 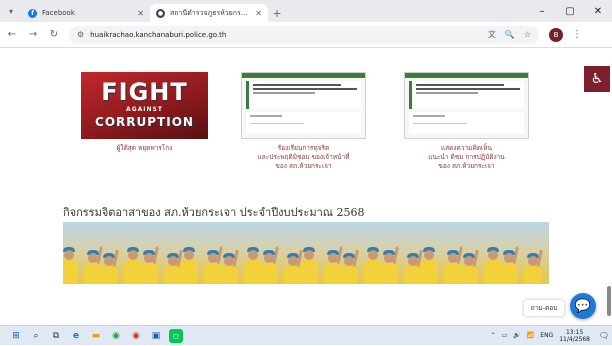 I want to click on windows-start-icon: ⊞, so click(x=16, y=336).